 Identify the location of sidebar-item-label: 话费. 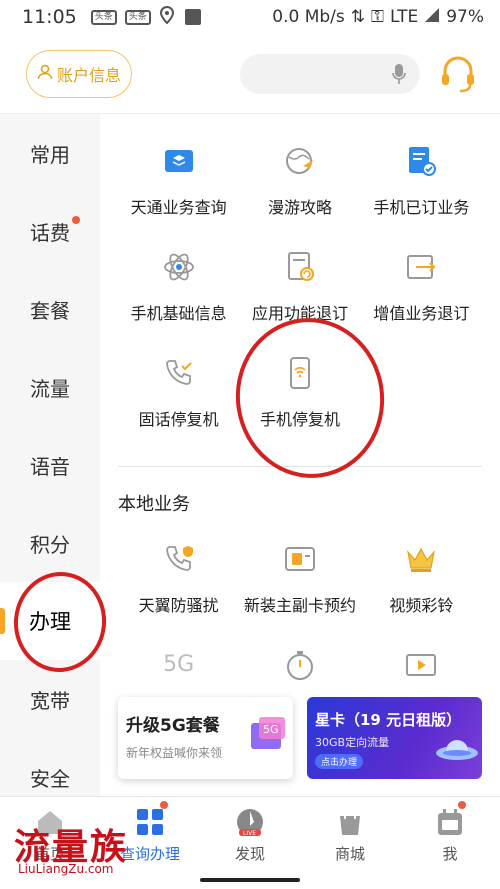
(50, 232).